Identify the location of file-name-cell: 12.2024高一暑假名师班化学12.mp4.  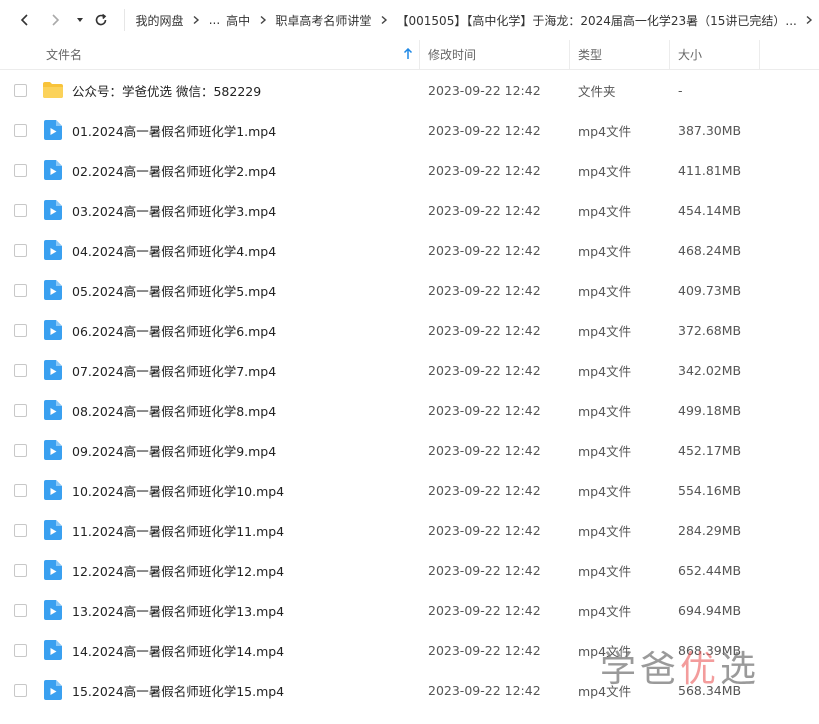
(230, 570).